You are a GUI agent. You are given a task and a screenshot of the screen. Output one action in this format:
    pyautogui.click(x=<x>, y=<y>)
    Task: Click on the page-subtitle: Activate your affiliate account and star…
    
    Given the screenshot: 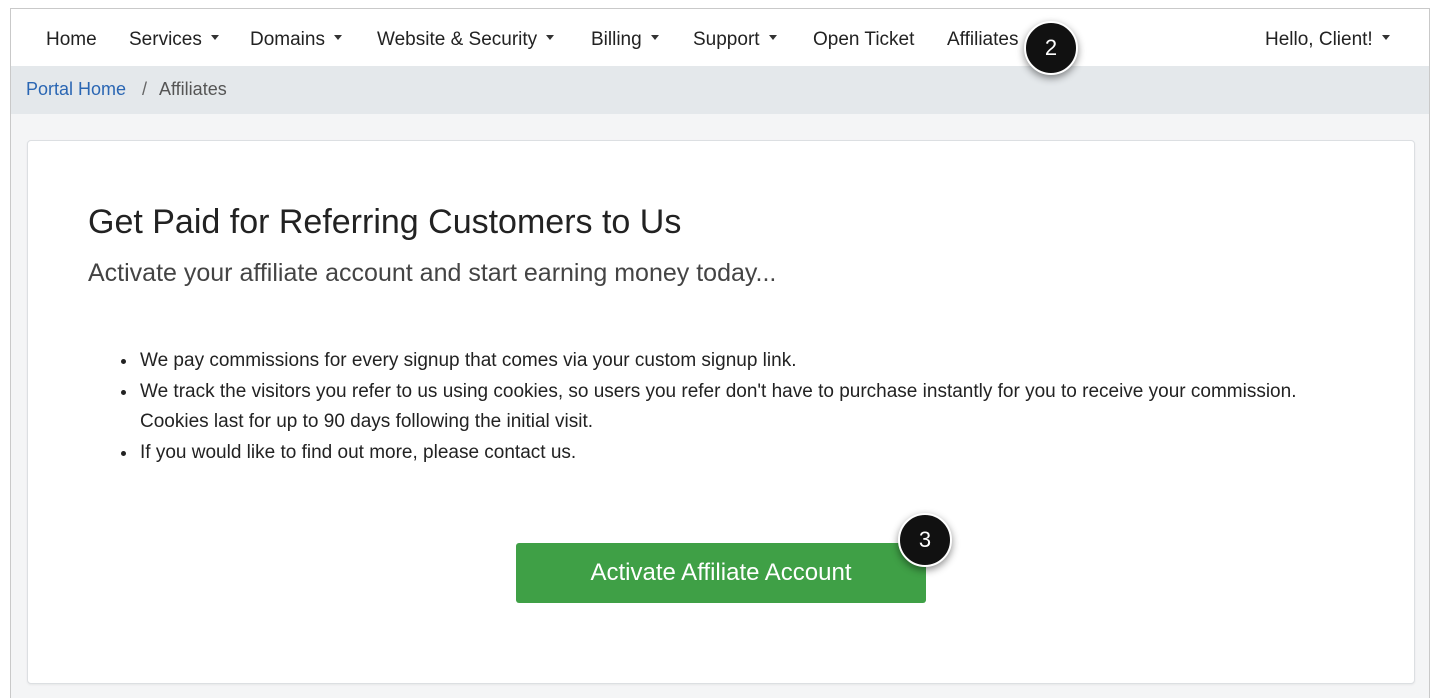 What is the action you would take?
    pyautogui.click(x=432, y=273)
    